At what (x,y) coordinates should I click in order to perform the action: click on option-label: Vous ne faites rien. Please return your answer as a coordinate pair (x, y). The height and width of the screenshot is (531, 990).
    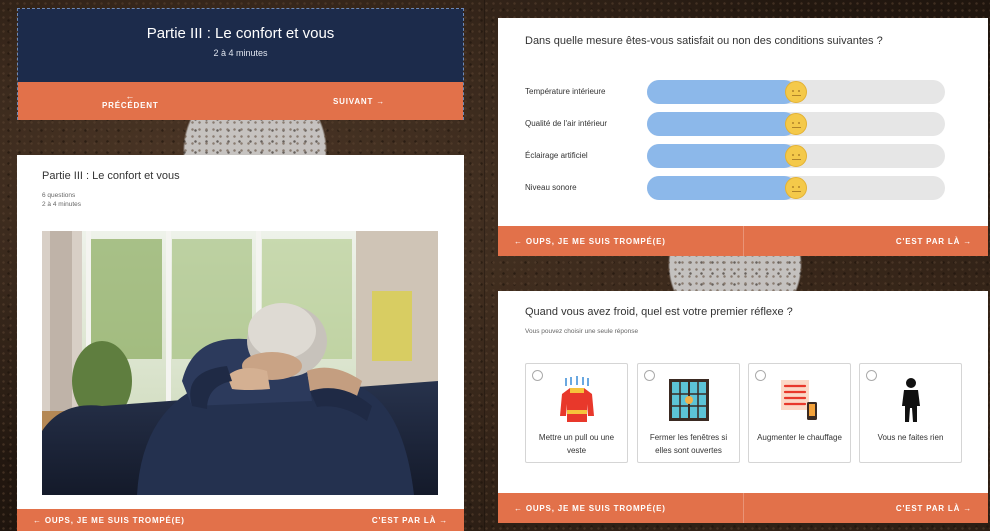
    Looking at the image, I should click on (910, 437).